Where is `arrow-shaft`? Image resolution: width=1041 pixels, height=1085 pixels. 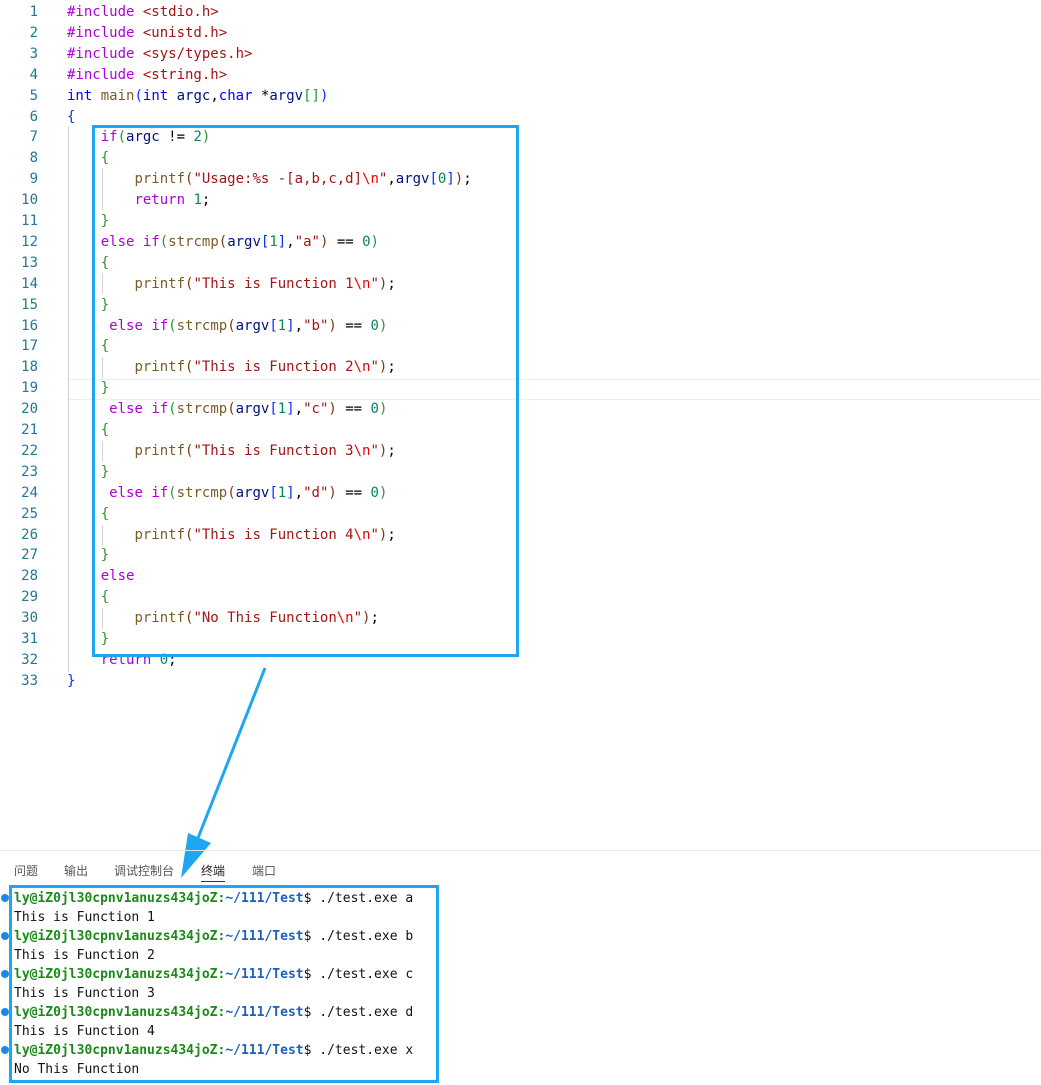 arrow-shaft is located at coordinates (231, 753).